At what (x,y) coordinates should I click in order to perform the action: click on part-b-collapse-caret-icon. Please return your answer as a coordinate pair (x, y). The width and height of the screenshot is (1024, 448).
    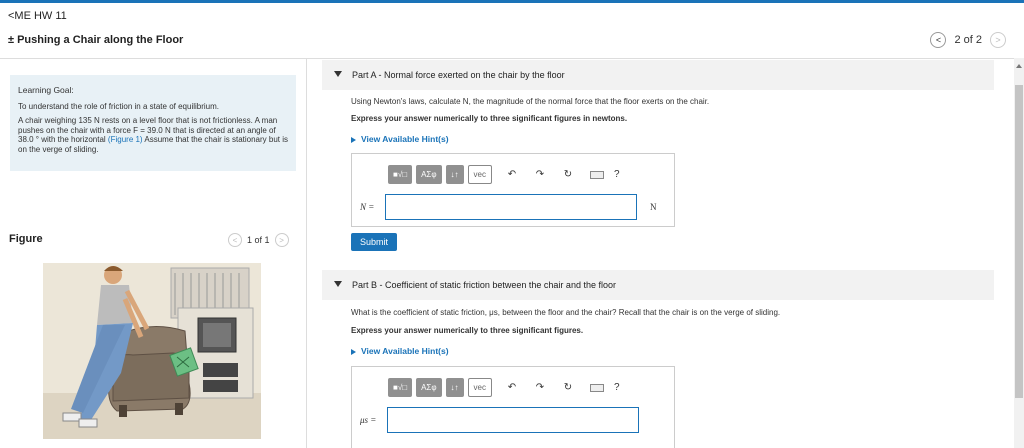
    Looking at the image, I should click on (338, 284).